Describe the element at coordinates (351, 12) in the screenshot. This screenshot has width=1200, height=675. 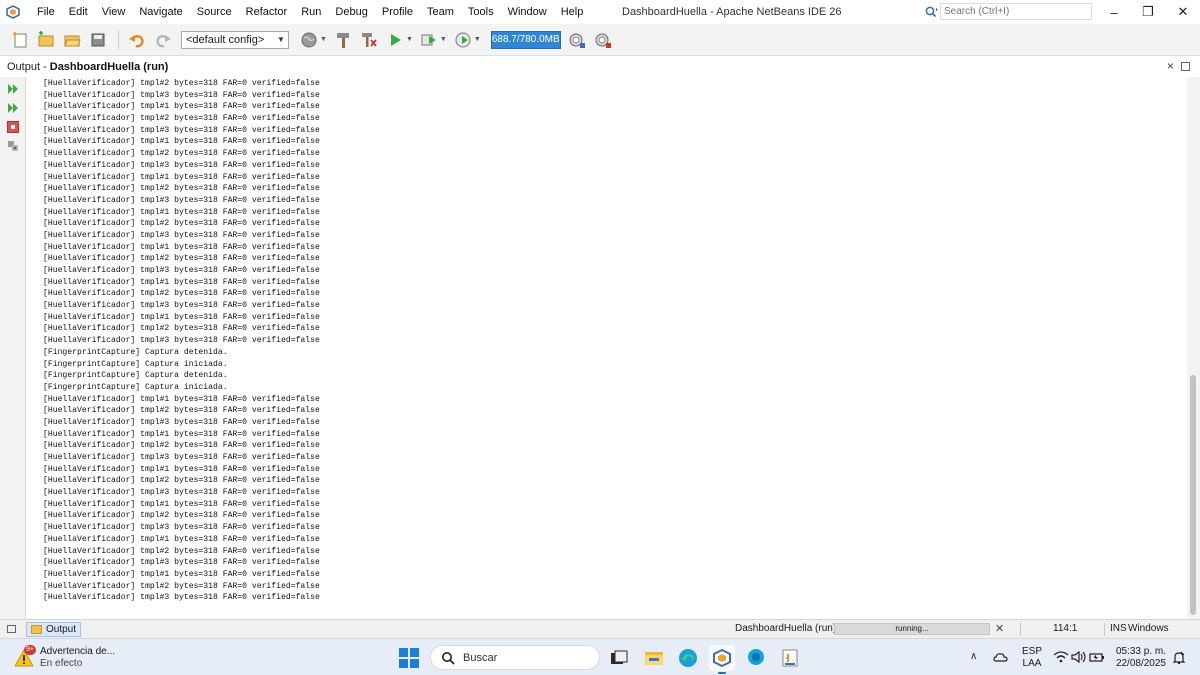
I see `menu-debug: Debug` at that location.